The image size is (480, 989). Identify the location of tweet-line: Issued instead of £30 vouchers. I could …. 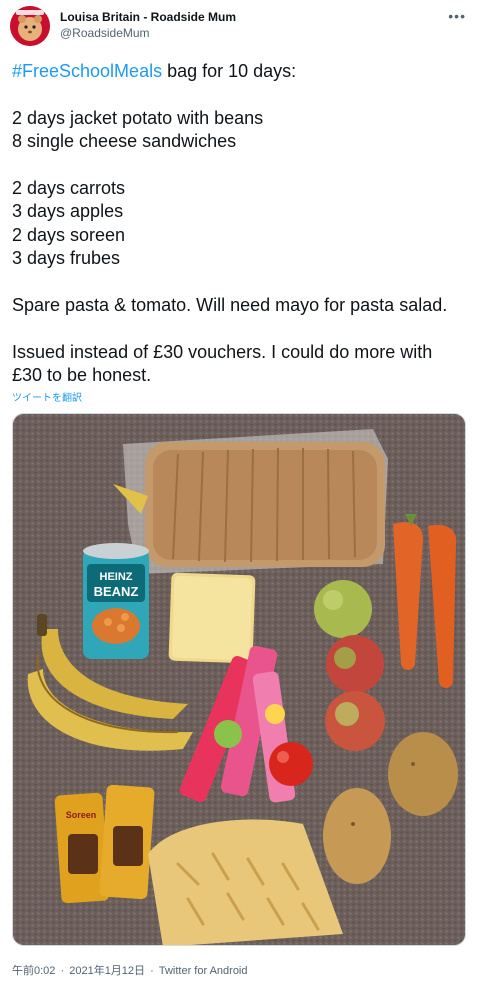
(222, 351).